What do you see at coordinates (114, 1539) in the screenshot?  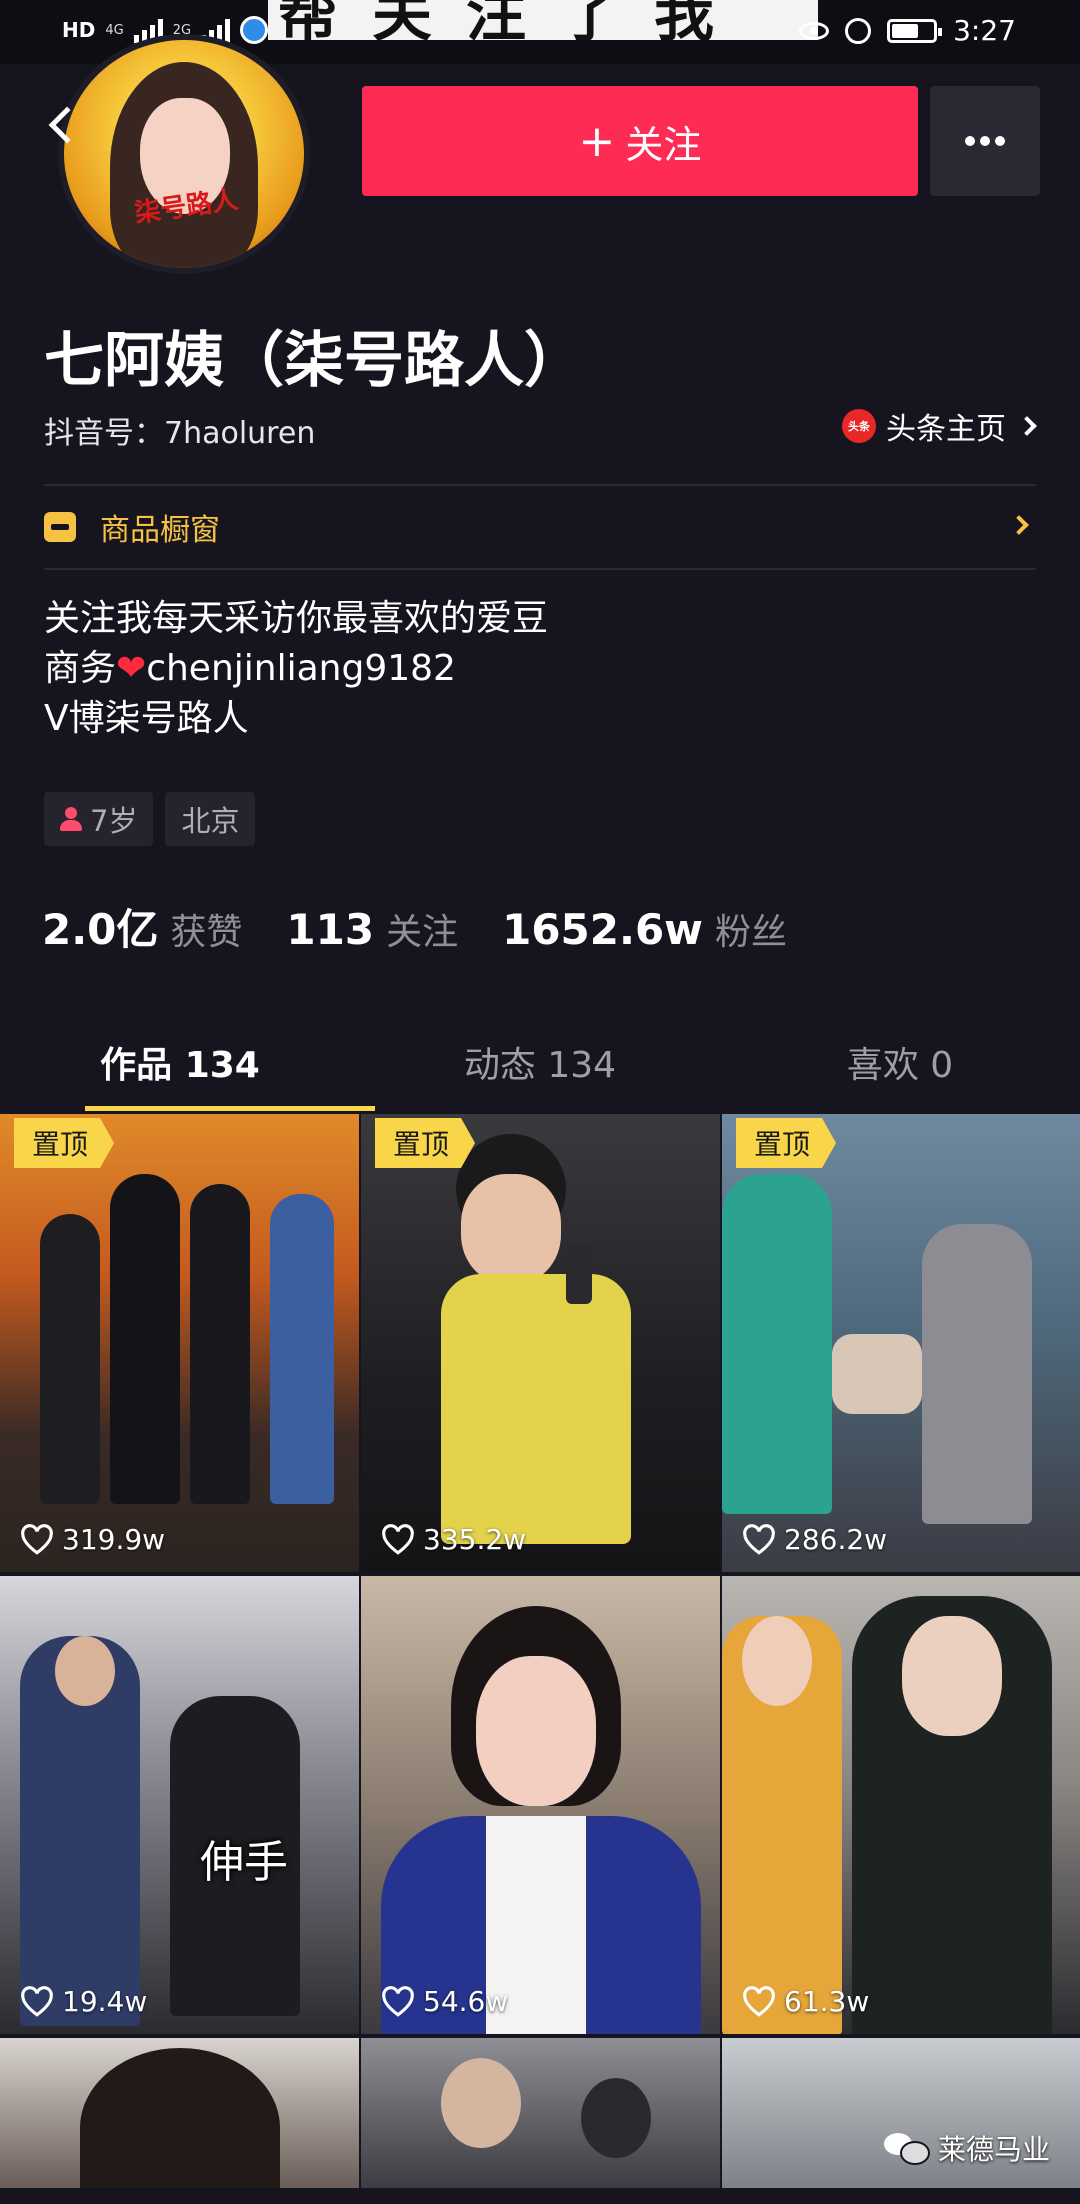 I see `video-likes-count: 319.9w` at bounding box center [114, 1539].